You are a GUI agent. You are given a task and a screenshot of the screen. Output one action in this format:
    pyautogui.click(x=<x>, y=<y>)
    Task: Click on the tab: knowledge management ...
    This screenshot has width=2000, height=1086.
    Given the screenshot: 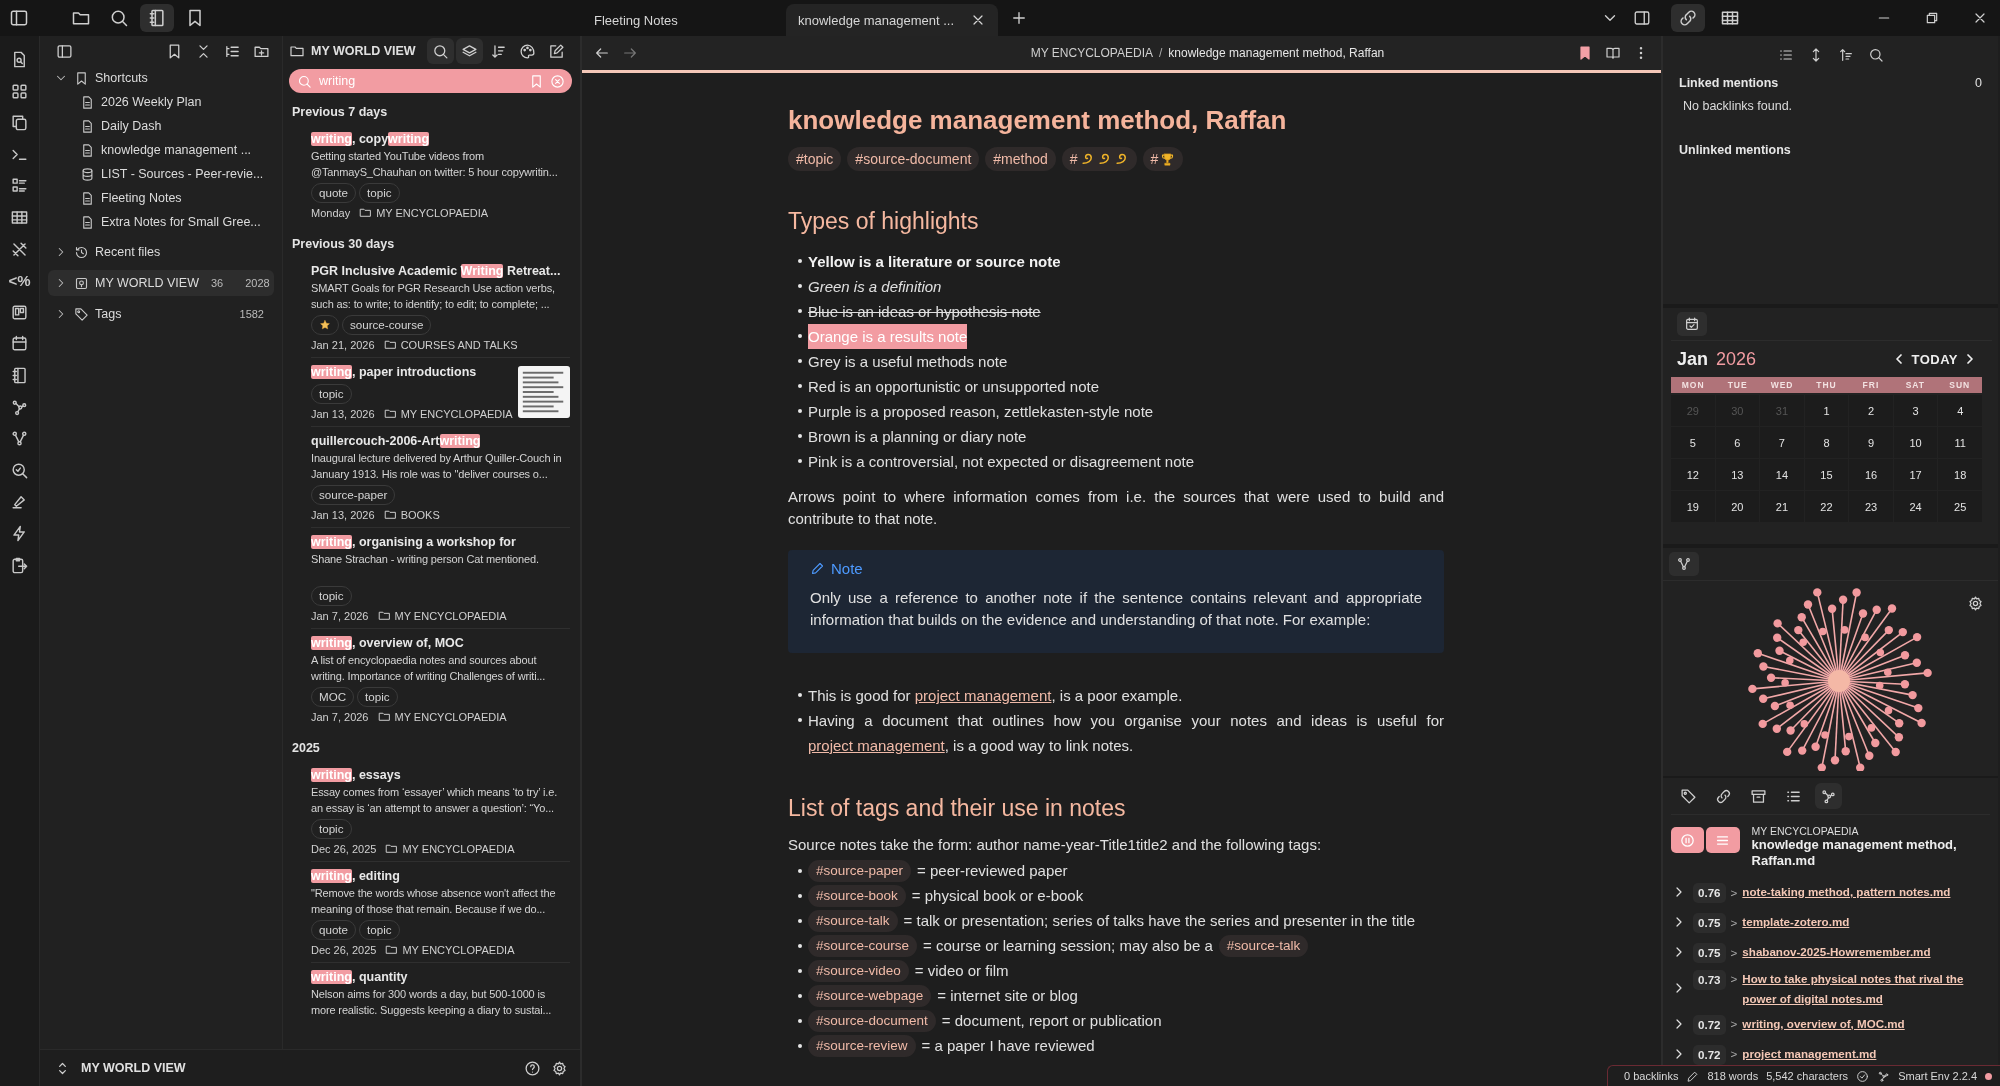 What is the action you would take?
    pyautogui.click(x=892, y=20)
    